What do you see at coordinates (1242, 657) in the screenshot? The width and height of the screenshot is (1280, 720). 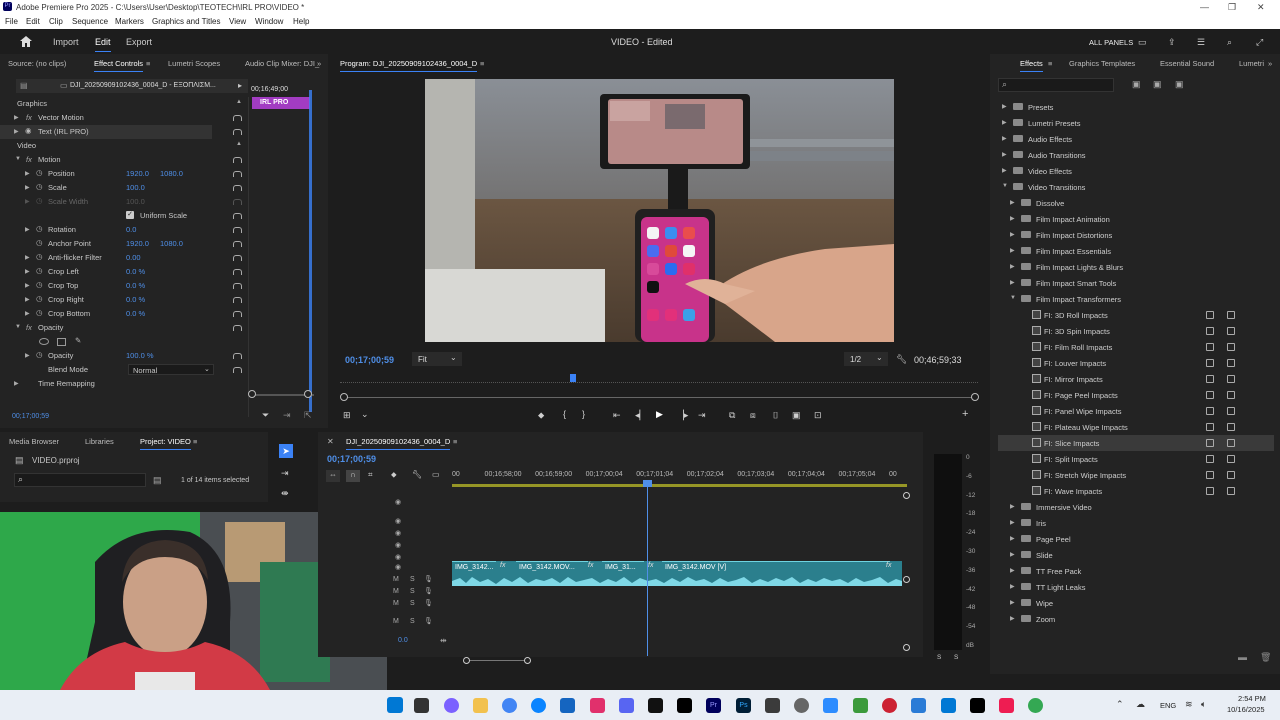 I see `new-bin-icon: ▬` at bounding box center [1242, 657].